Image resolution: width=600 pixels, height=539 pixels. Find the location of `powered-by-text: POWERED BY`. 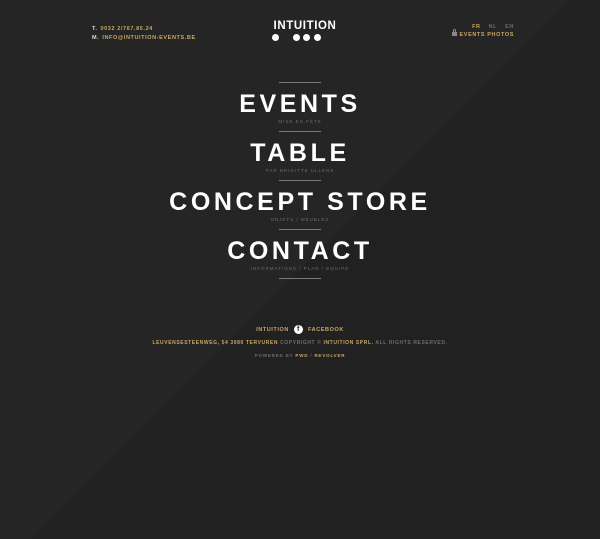

powered-by-text: POWERED BY is located at coordinates (274, 355).